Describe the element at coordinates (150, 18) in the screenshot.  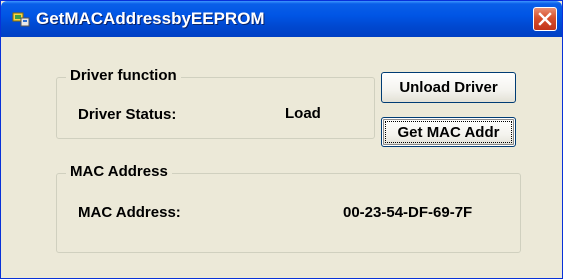
I see `window-title: GetMACAddressbyEEPROM` at that location.